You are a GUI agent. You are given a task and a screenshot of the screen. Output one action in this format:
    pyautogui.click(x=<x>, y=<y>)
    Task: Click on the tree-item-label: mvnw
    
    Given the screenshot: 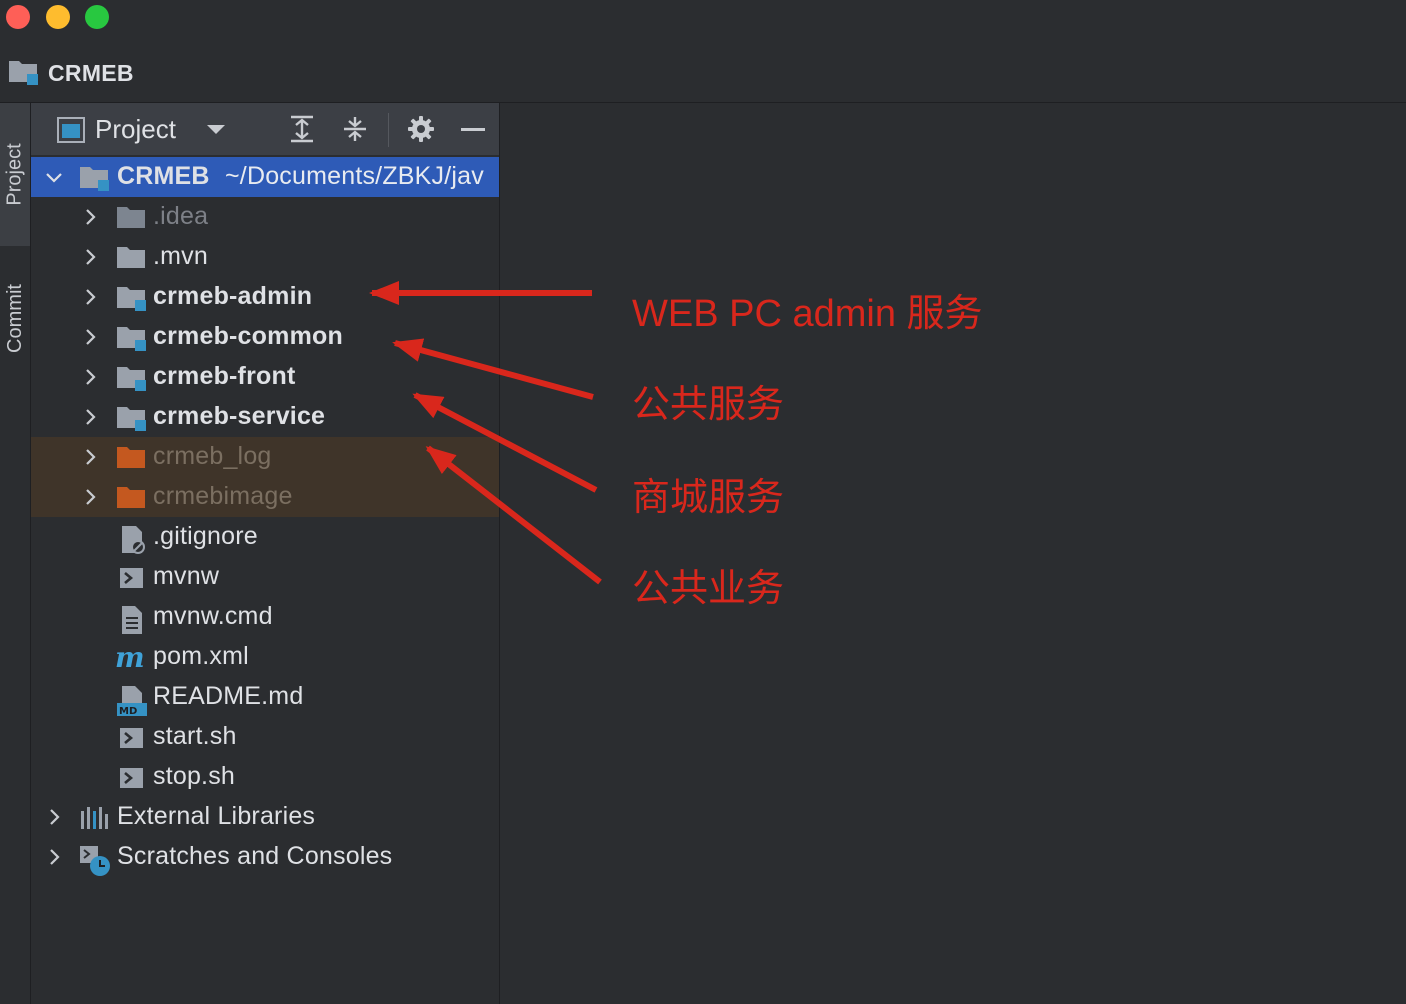 What is the action you would take?
    pyautogui.click(x=186, y=576)
    